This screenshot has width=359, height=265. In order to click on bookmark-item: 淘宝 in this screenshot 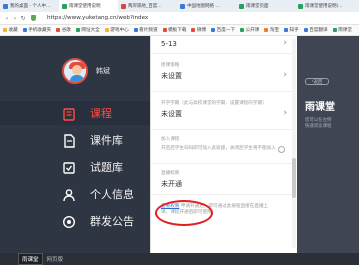, I will do `click(271, 30)`.